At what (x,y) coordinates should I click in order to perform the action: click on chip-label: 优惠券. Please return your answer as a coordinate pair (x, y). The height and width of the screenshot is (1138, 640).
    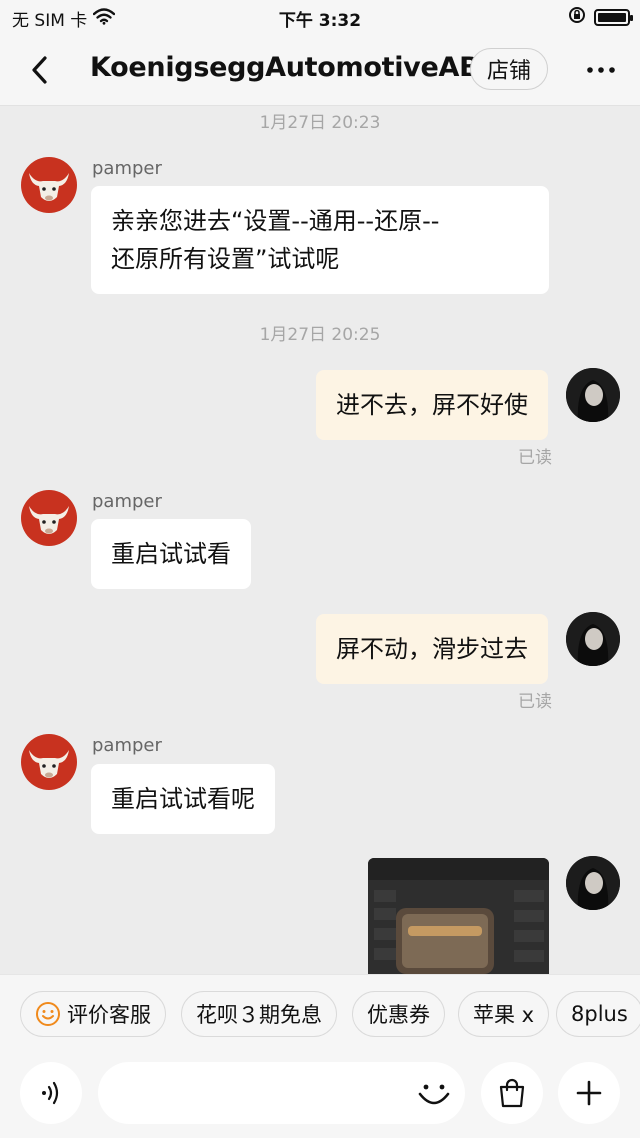
    Looking at the image, I should click on (398, 1015).